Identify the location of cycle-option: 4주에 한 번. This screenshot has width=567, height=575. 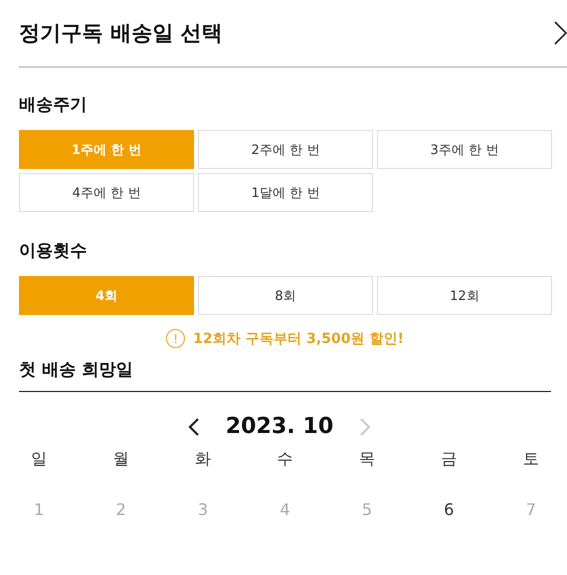
(106, 192).